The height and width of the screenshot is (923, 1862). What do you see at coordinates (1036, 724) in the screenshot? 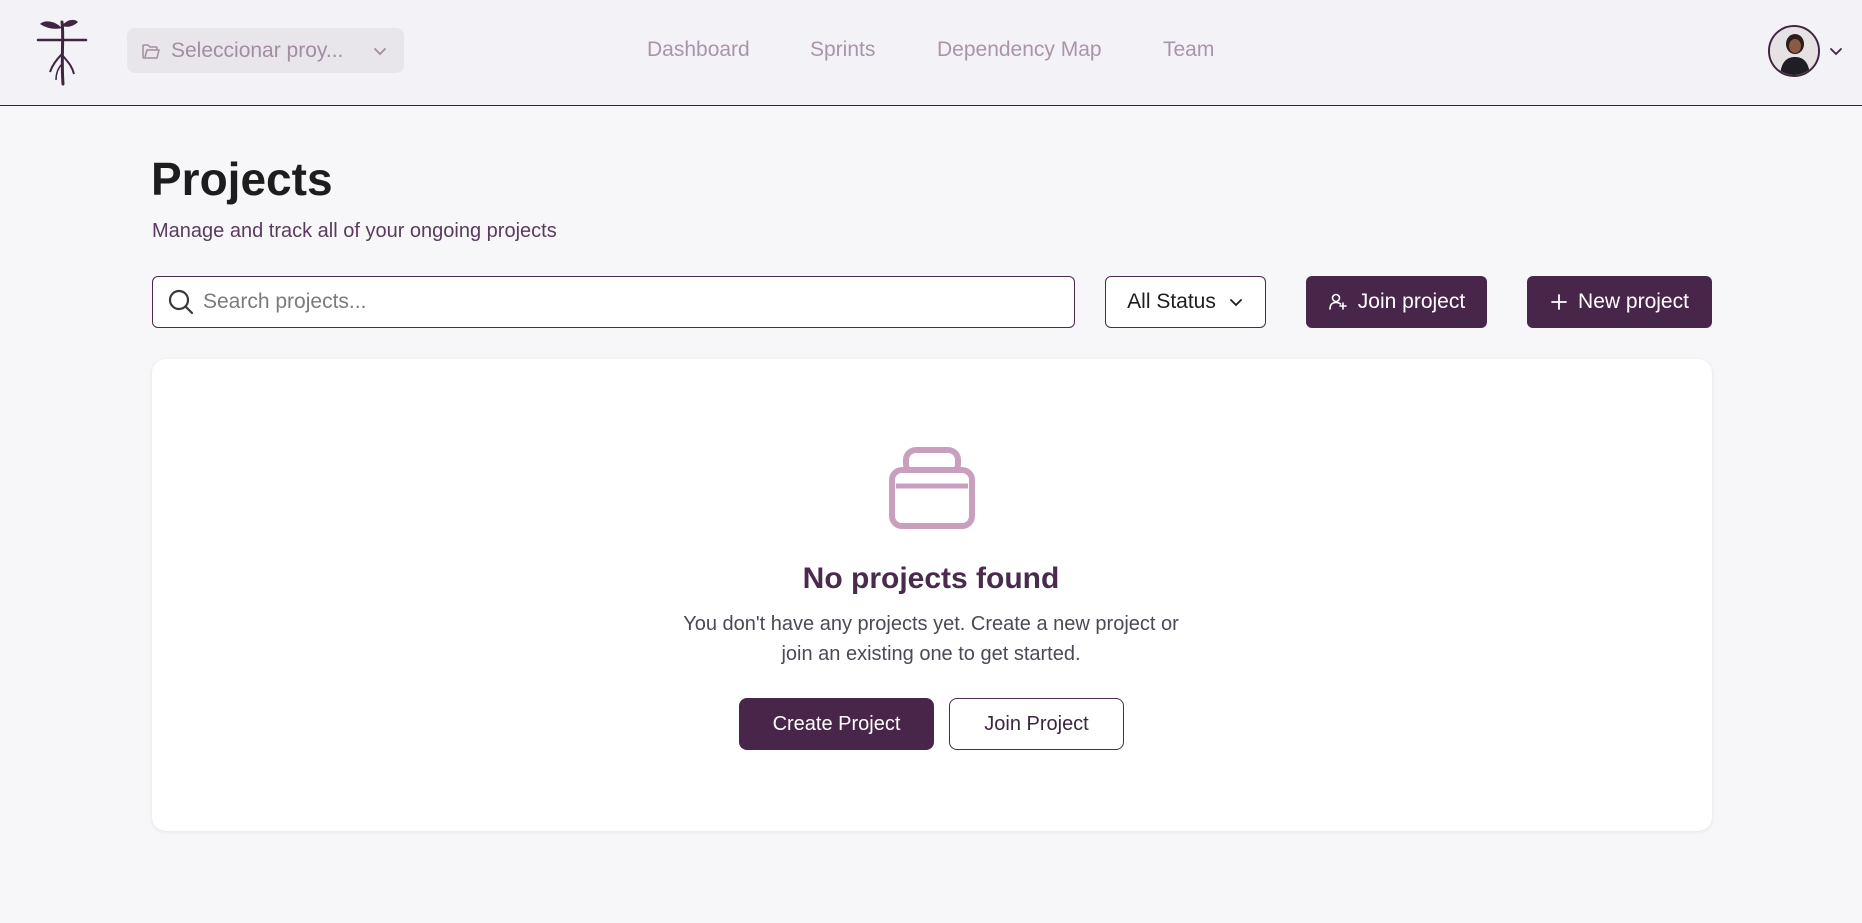
I see `join-project-outline-button: Join Project` at bounding box center [1036, 724].